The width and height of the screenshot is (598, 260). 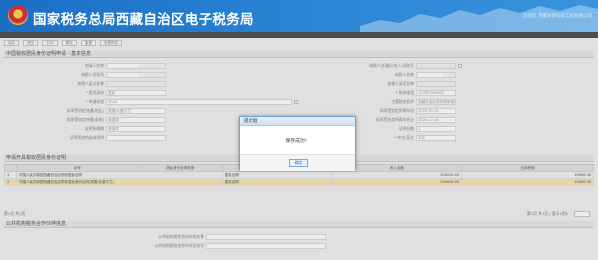 I want to click on alert-dialog: 提示框 保存成功！ 确定, so click(x=297, y=143).